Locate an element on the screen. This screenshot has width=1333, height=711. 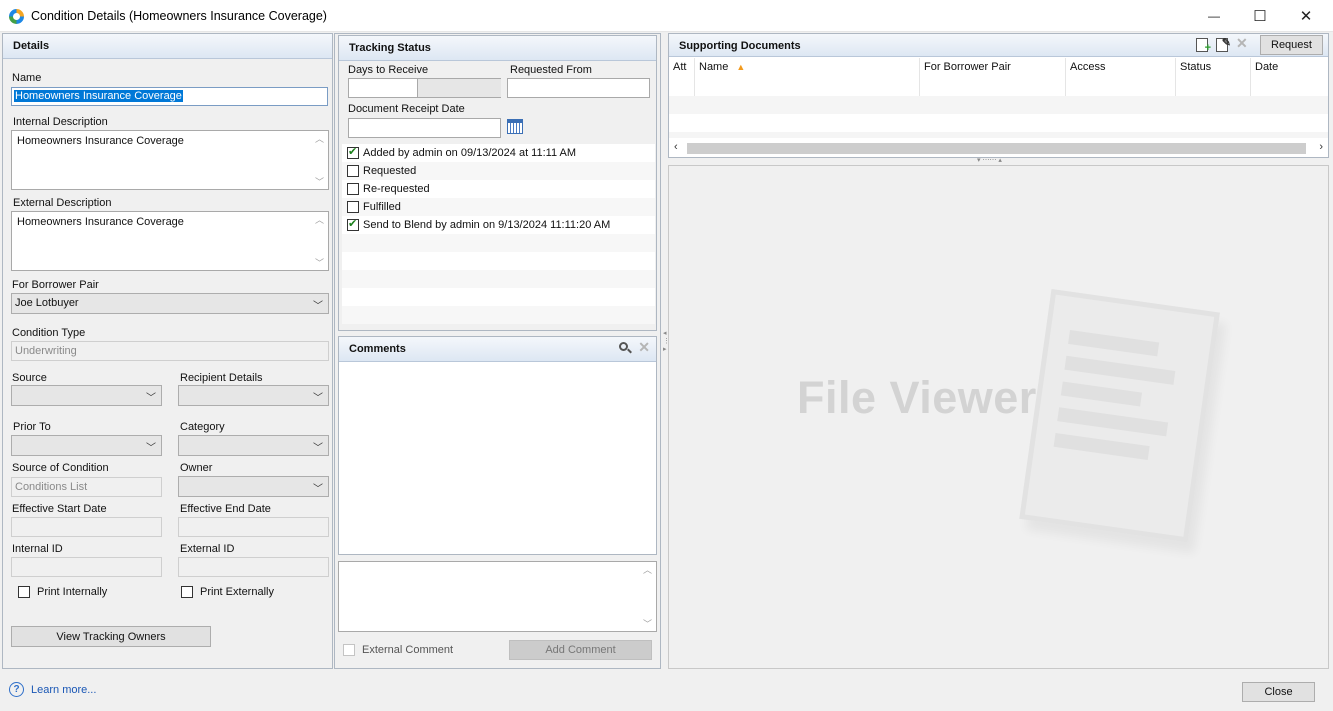
internal-description-value: Homeowners Insurance Coverage is located at coordinates (100, 141).